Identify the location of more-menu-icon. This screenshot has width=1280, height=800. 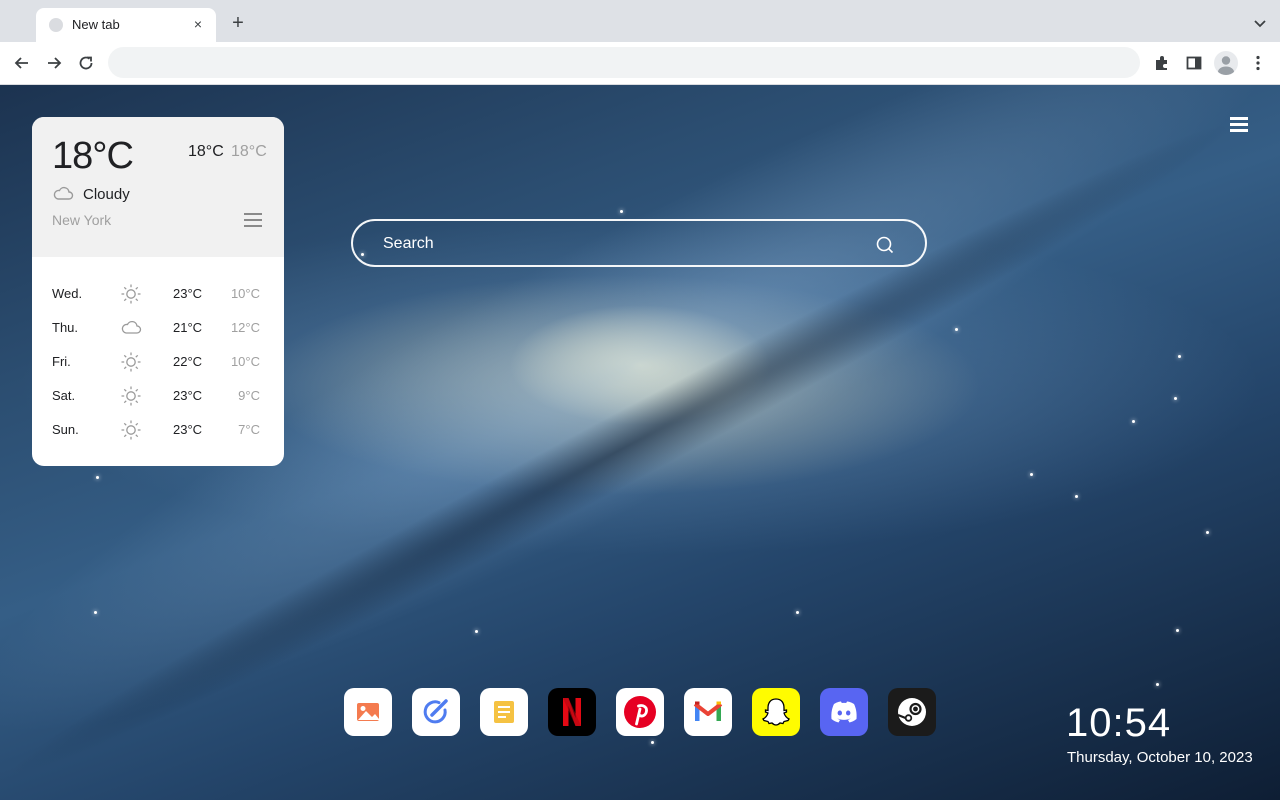
(1258, 63).